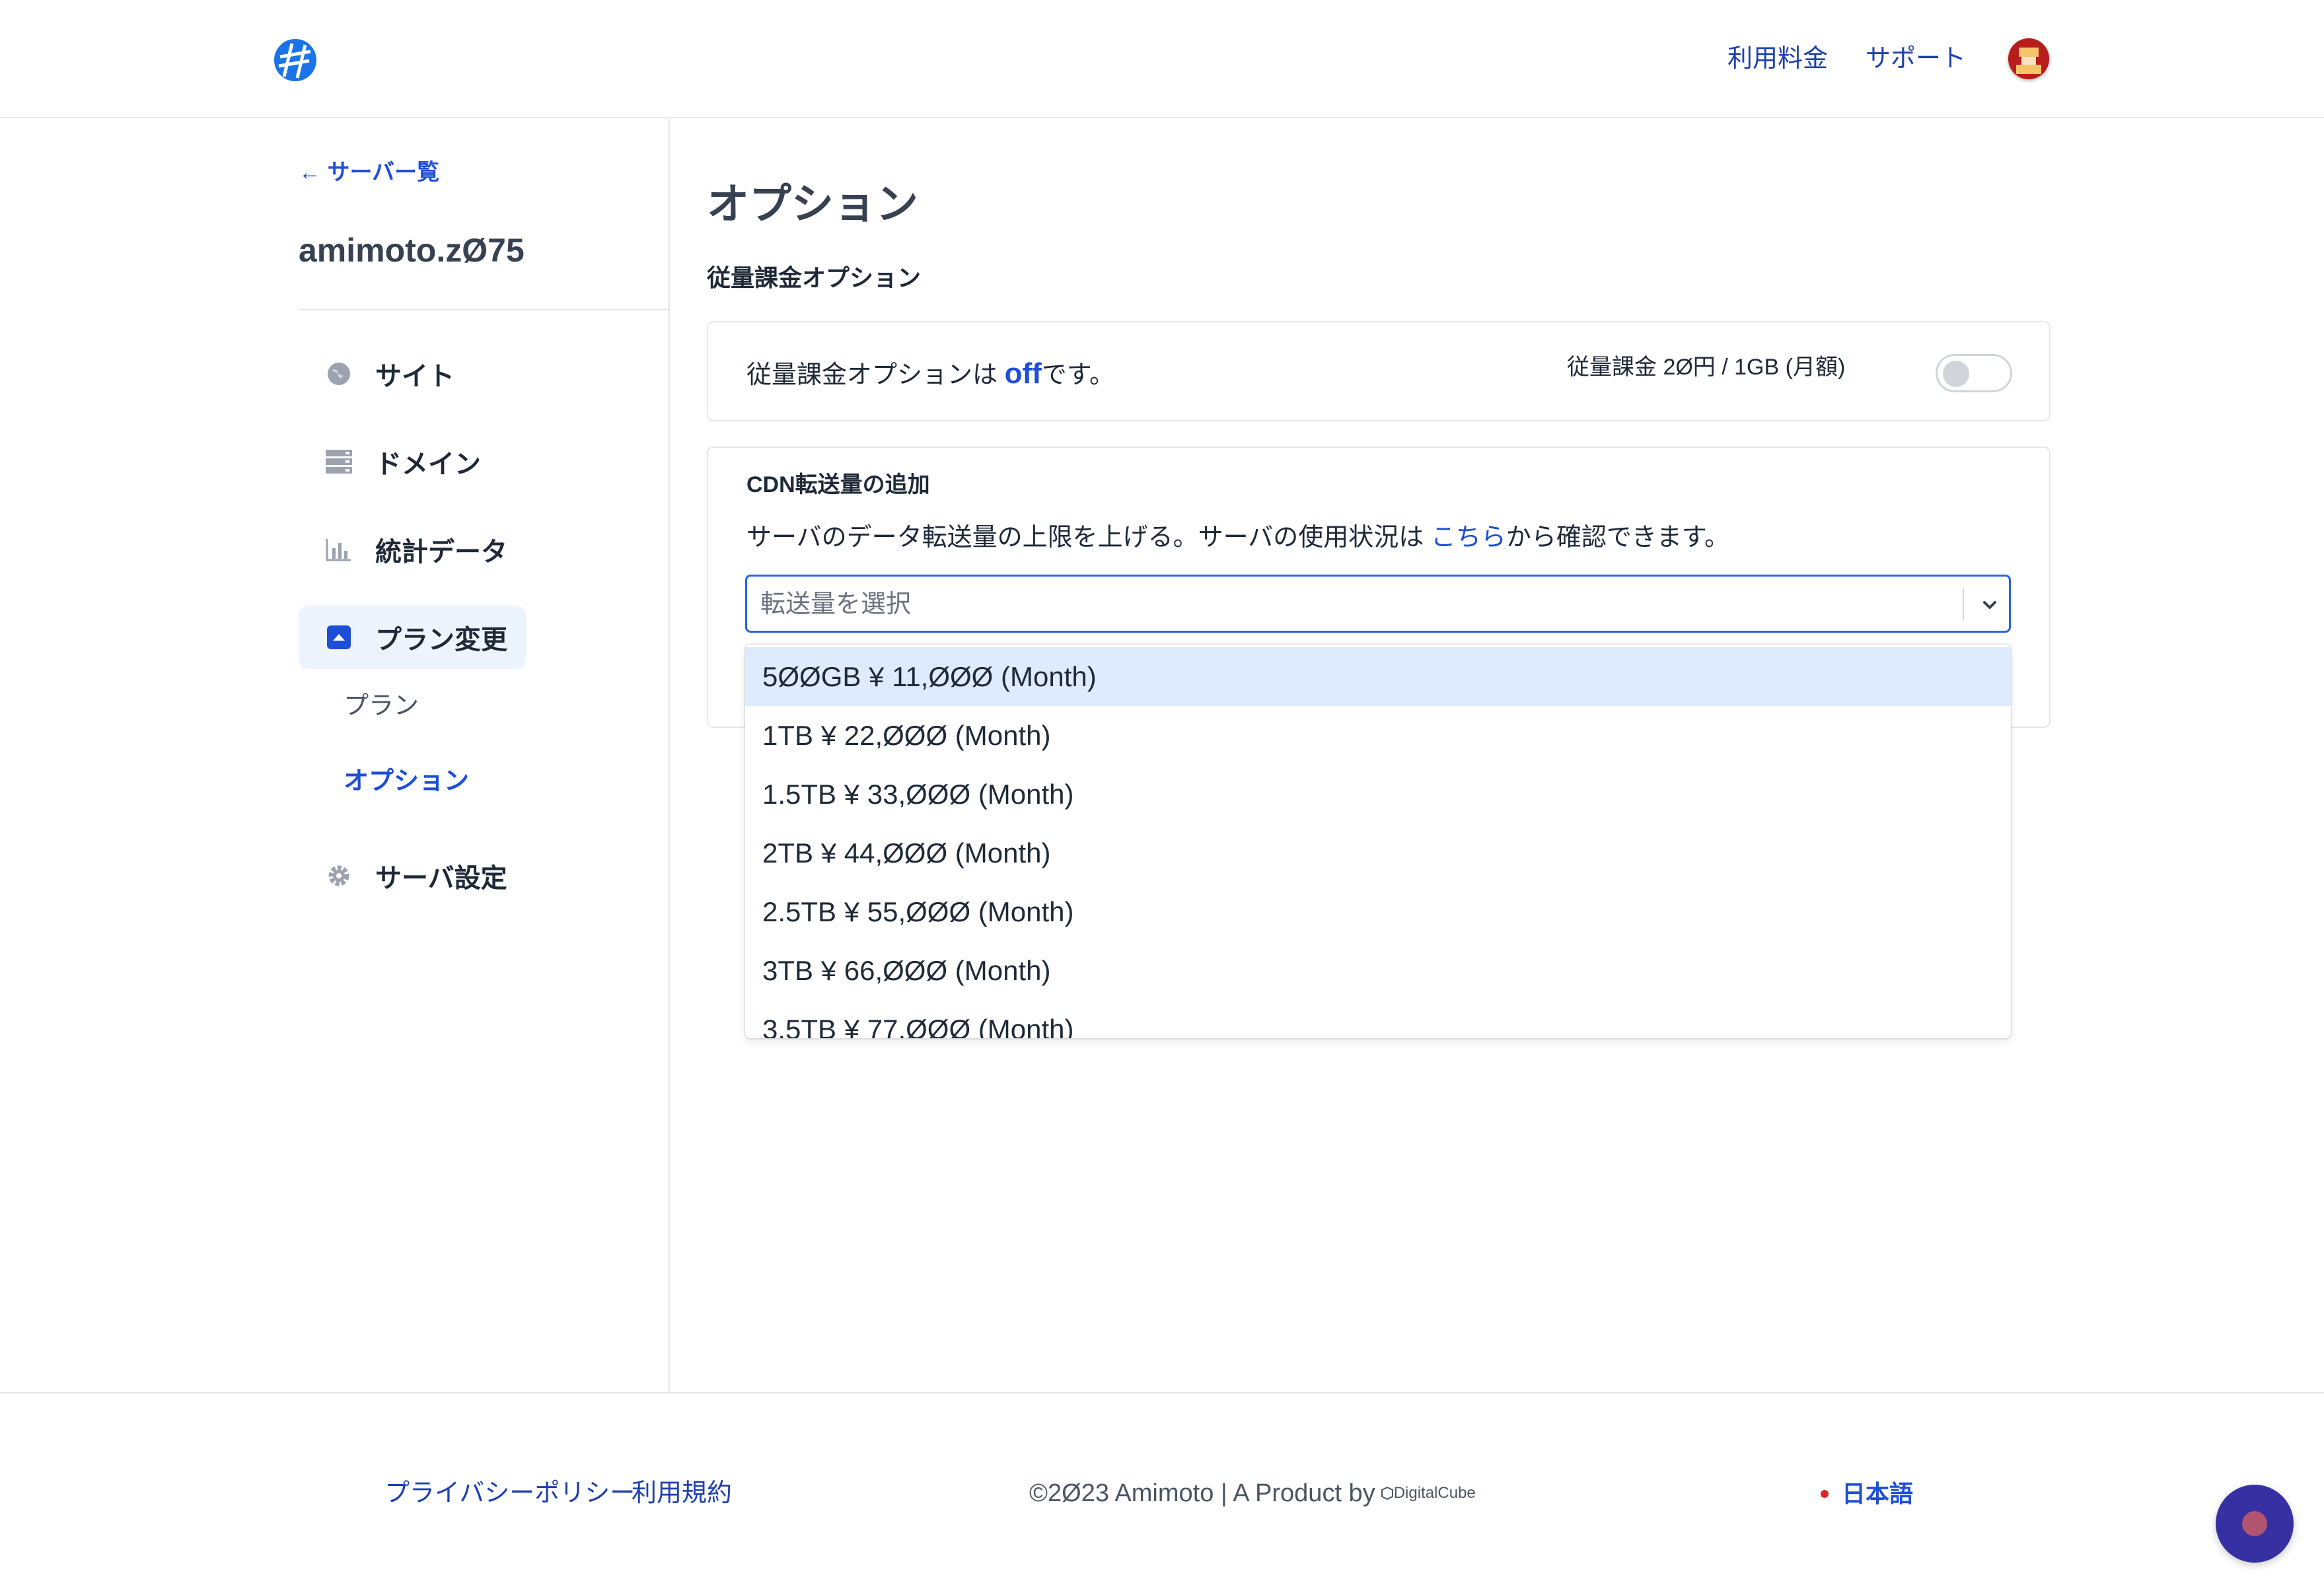 This screenshot has width=2324, height=1593. I want to click on sidebar-separator, so click(484, 309).